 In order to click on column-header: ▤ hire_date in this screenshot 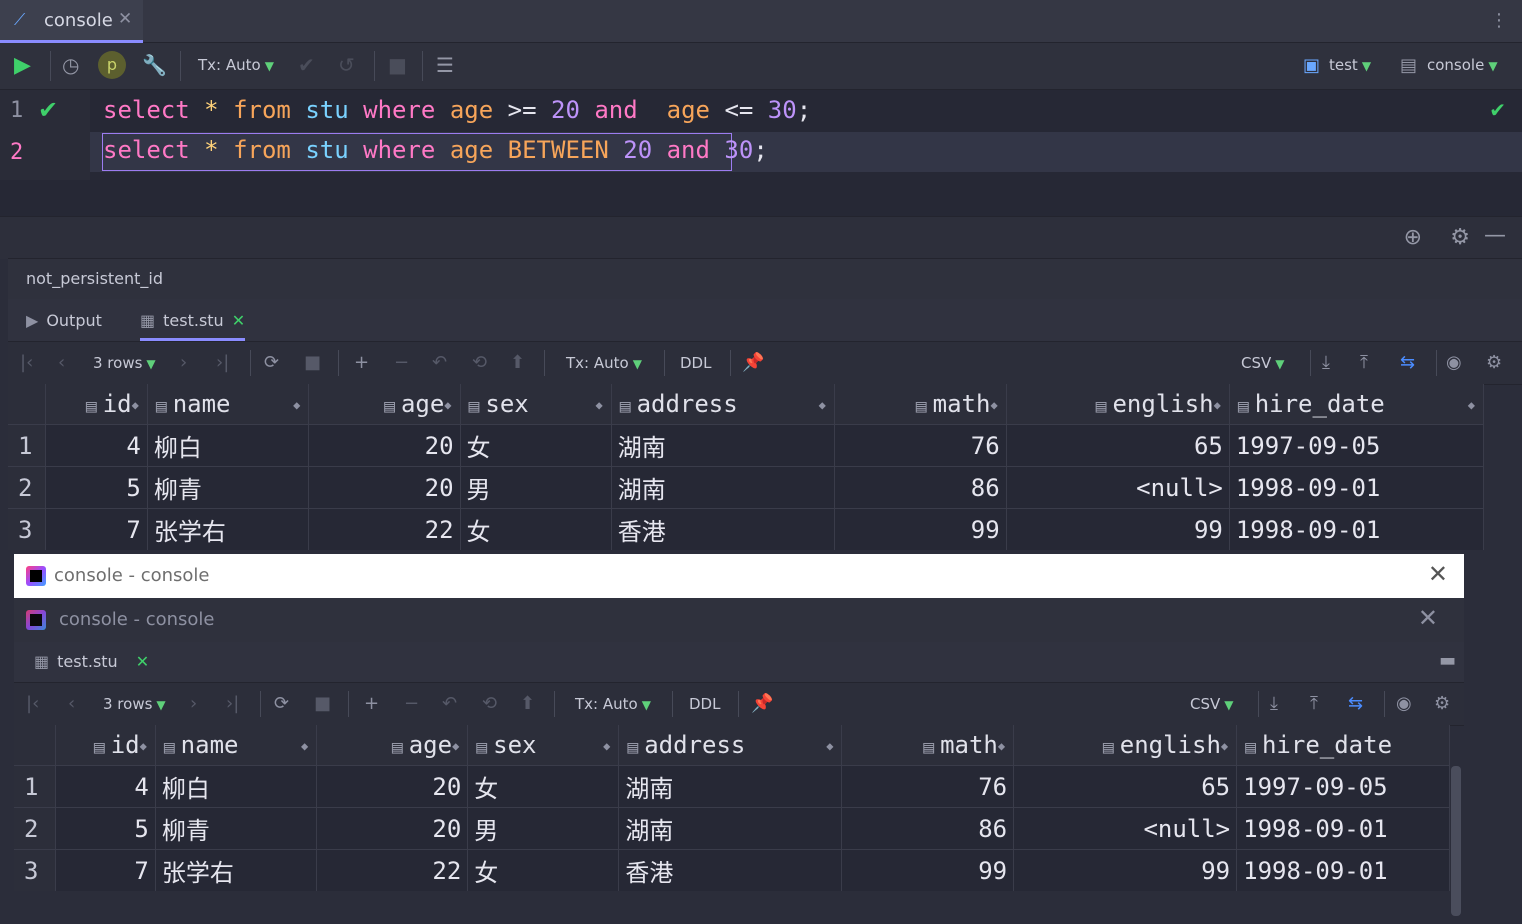, I will do `click(1343, 745)`.